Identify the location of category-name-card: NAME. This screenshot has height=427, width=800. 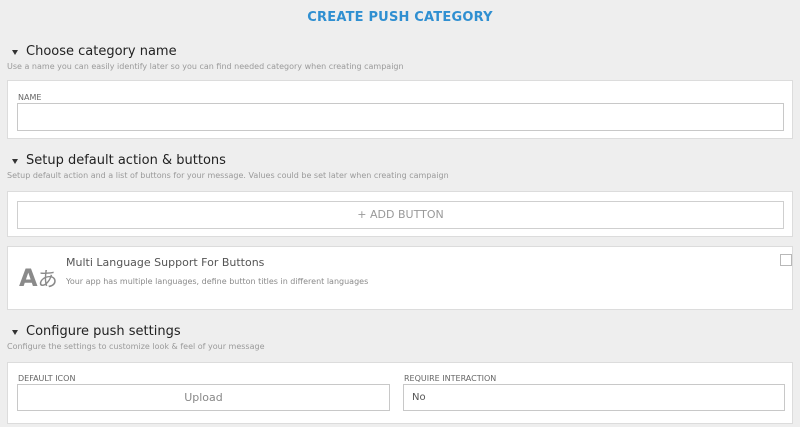
(400, 109).